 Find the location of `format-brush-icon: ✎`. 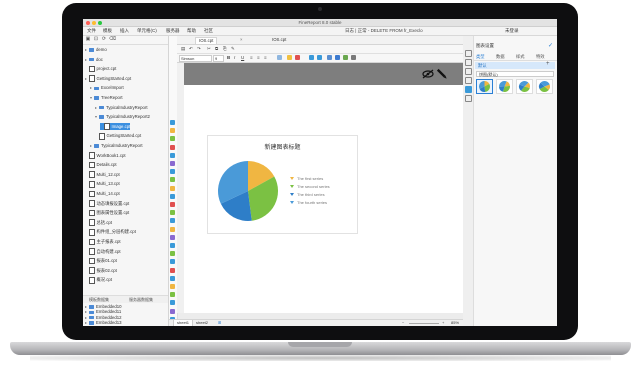

format-brush-icon: ✎ is located at coordinates (233, 49).